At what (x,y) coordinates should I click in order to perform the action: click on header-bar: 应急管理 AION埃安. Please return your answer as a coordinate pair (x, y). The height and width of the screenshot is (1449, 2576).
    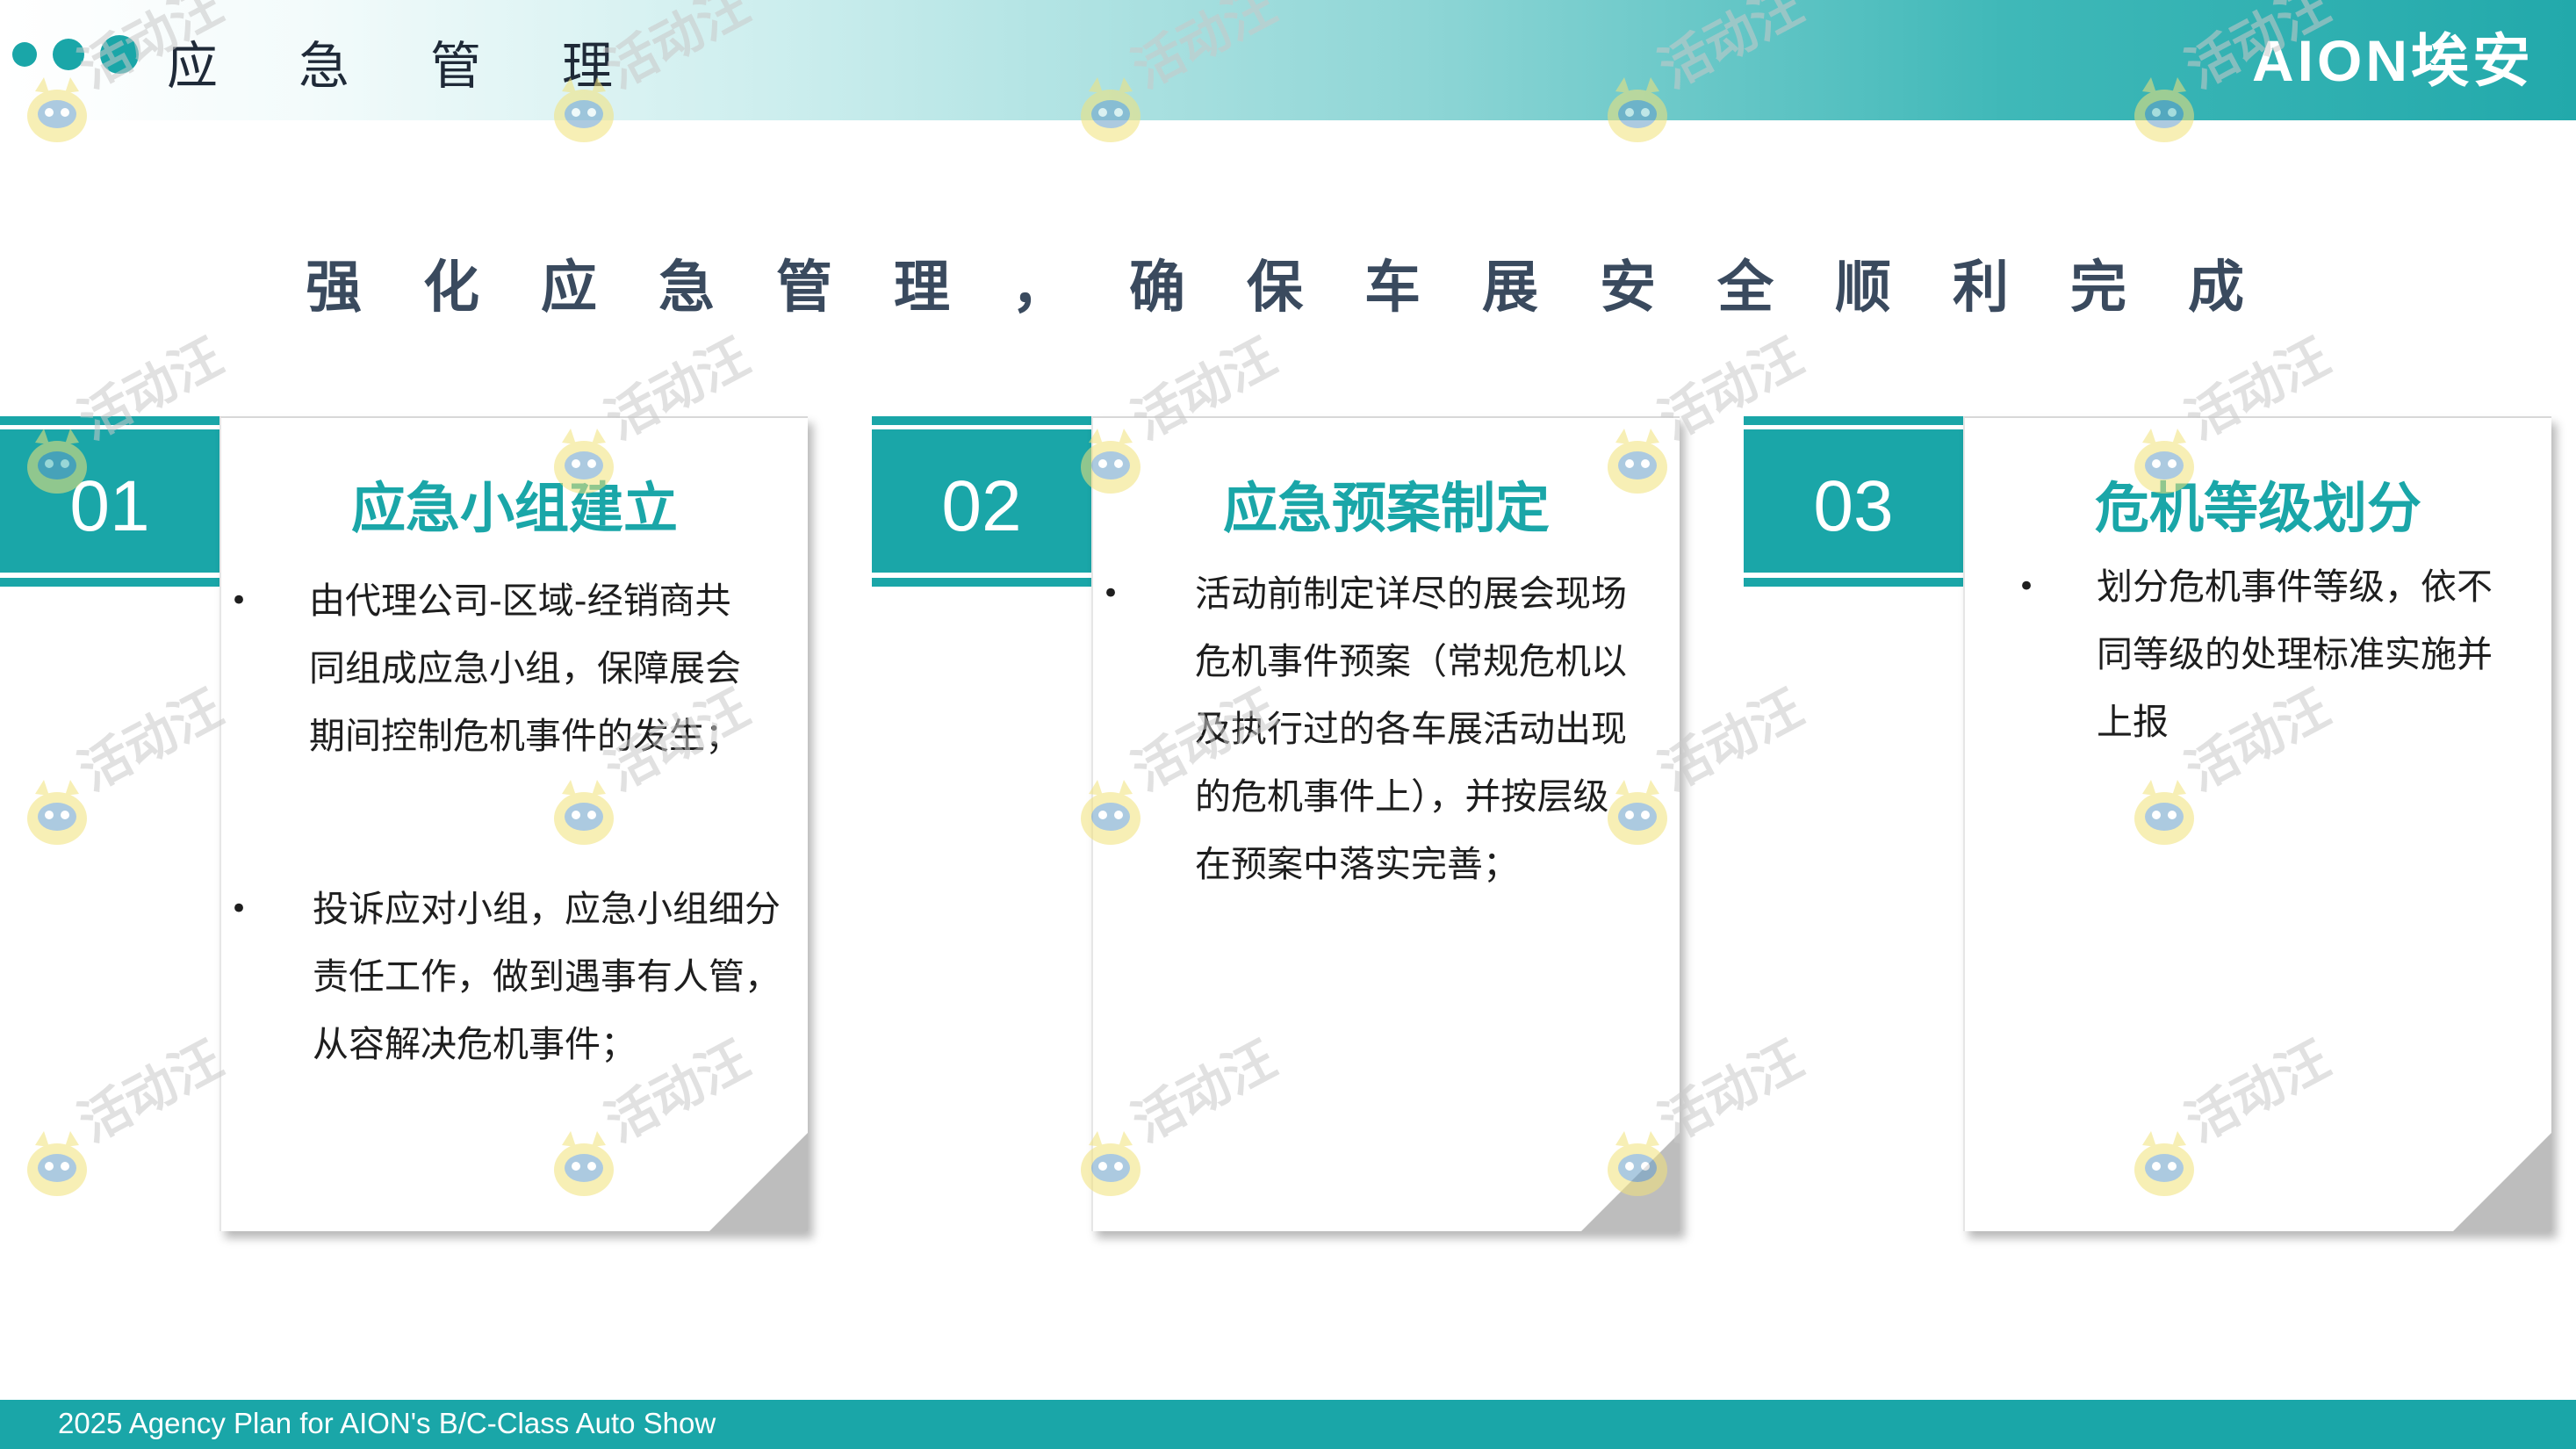
    Looking at the image, I should click on (1288, 60).